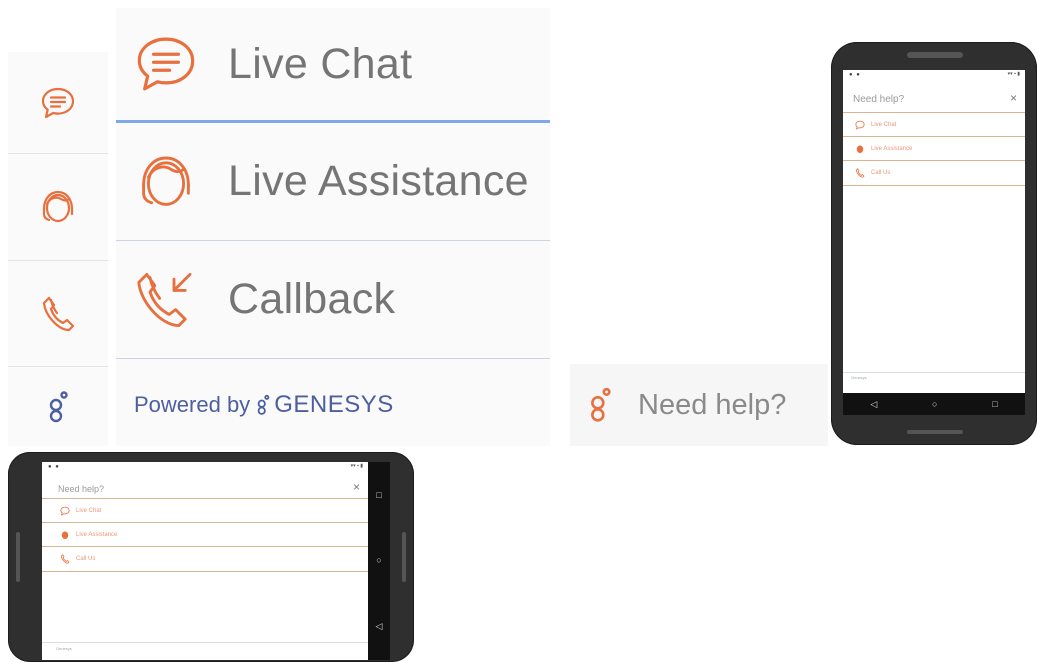  What do you see at coordinates (192, 404) in the screenshot?
I see `powered-by-label: Powered by` at bounding box center [192, 404].